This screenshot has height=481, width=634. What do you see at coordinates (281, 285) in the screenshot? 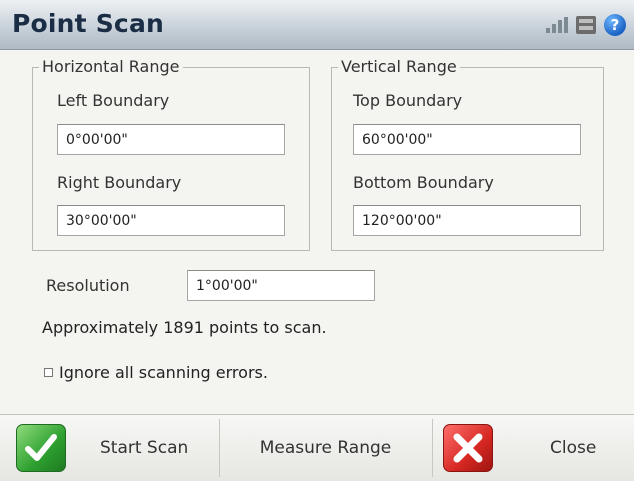
I see `resolution-input` at bounding box center [281, 285].